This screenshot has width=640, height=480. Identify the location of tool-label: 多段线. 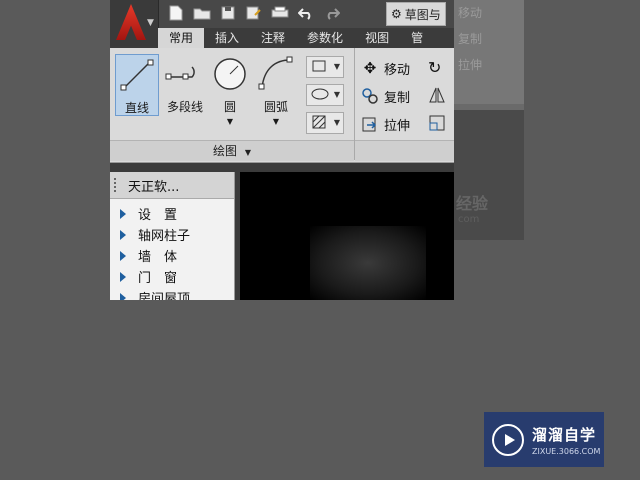
(184, 107).